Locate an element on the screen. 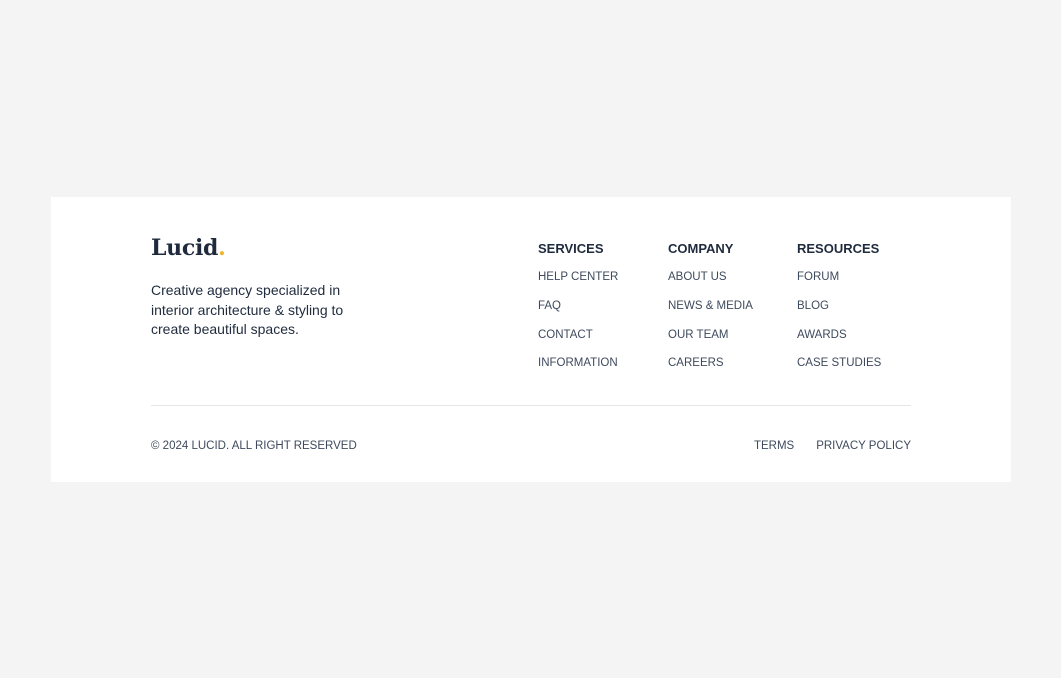 The height and width of the screenshot is (678, 1061). footer-link-awards: AWARDS is located at coordinates (839, 335).